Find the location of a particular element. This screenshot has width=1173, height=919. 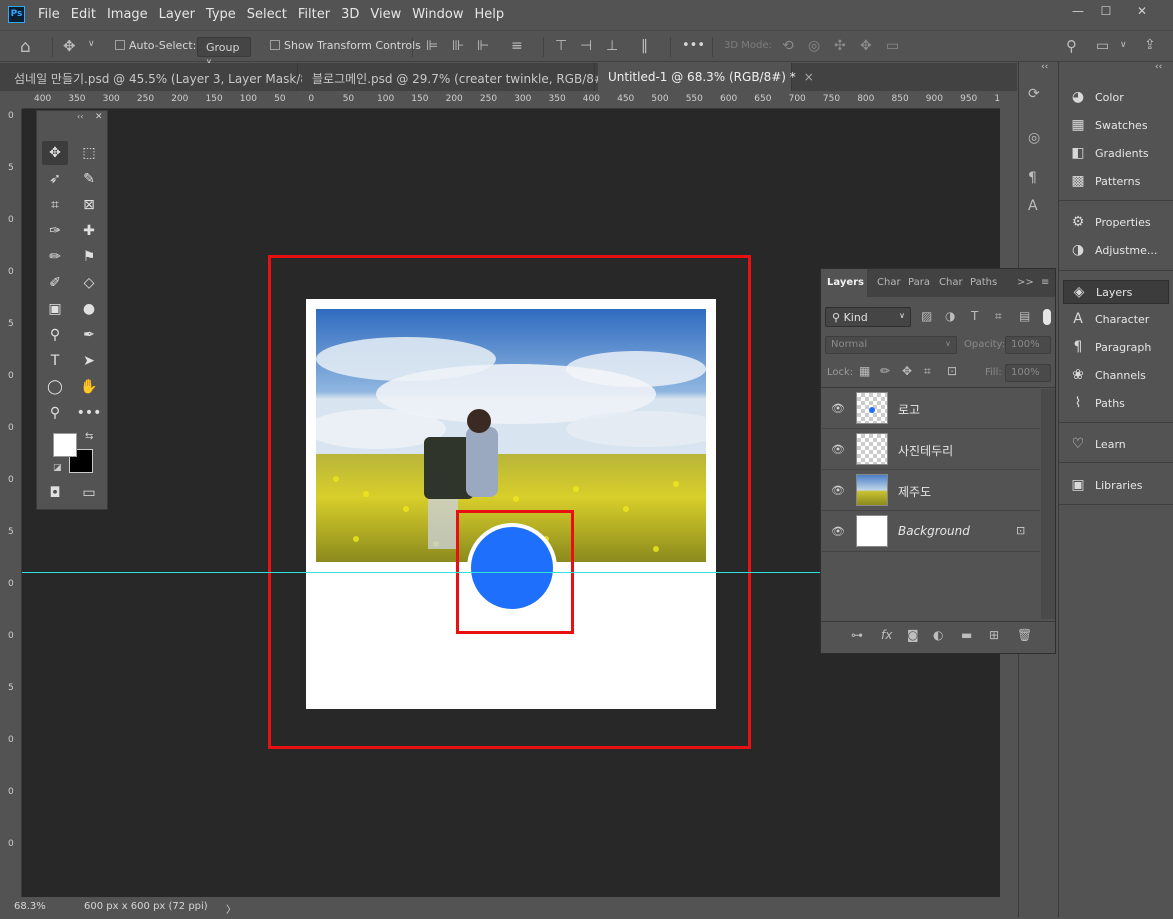

panel-character: A Character is located at coordinates (1116, 320).